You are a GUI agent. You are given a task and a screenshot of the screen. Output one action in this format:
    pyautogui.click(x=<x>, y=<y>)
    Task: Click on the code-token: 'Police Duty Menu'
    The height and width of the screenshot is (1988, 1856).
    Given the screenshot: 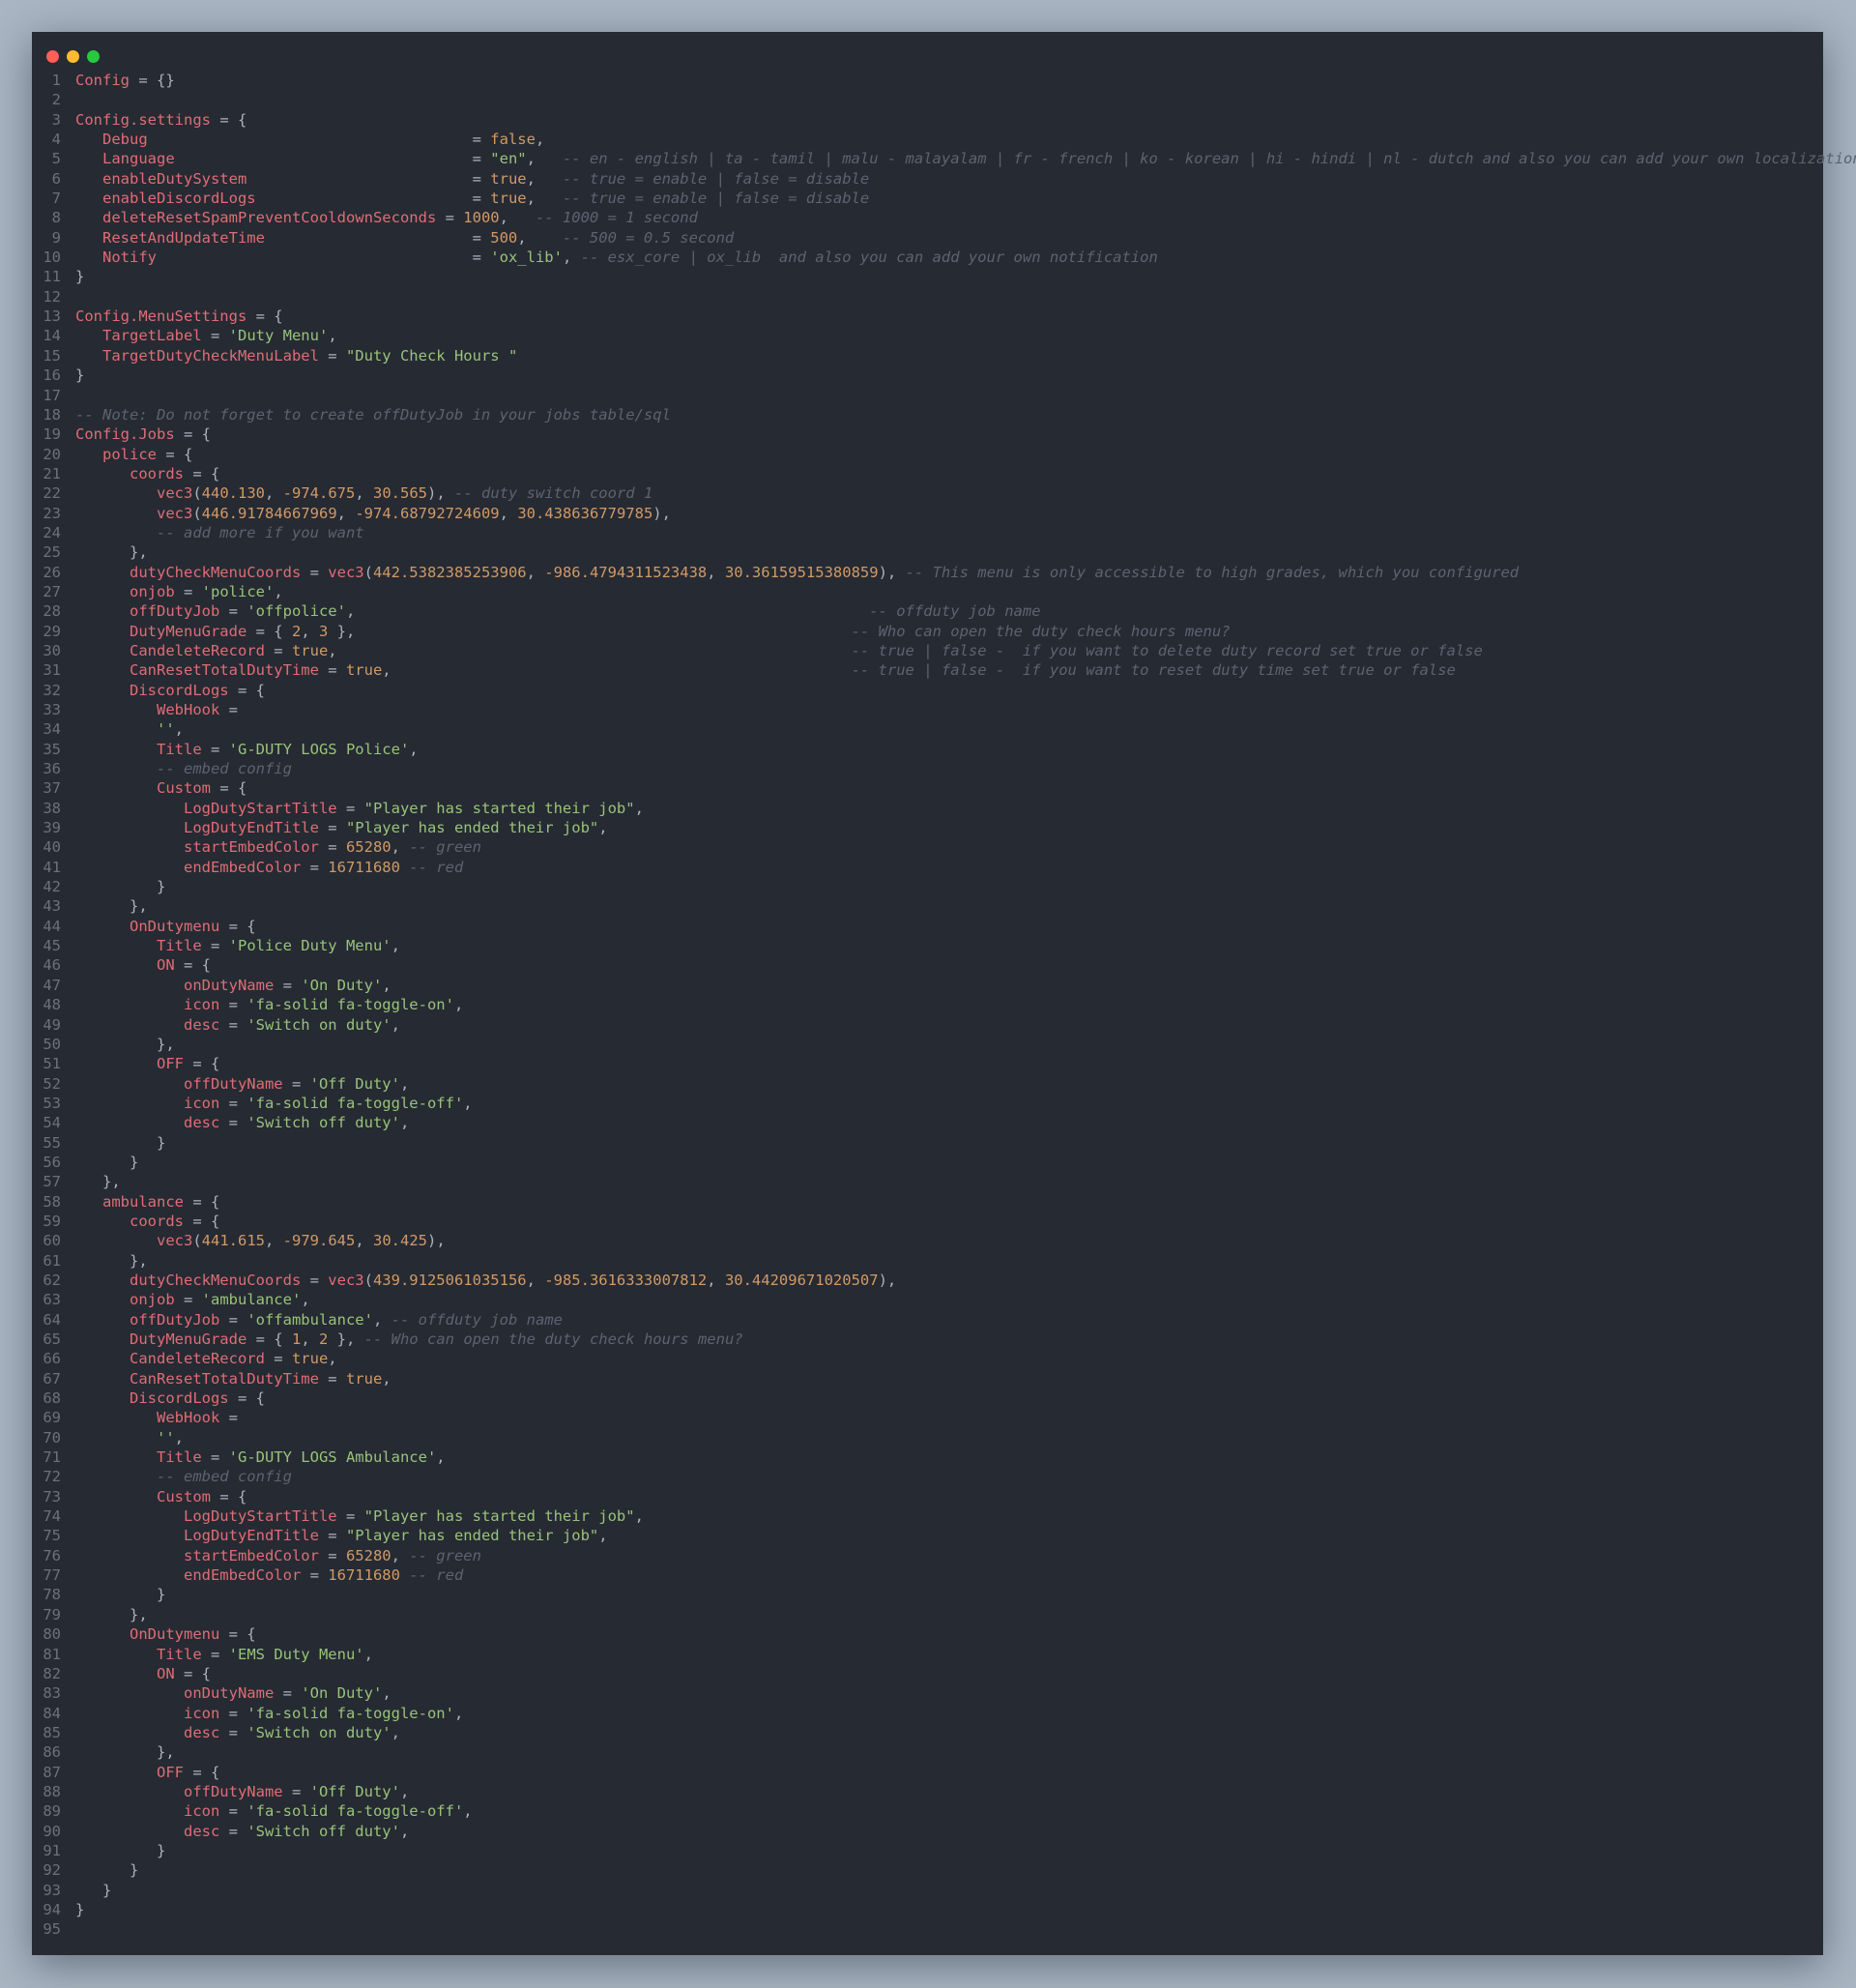 What is the action you would take?
    pyautogui.click(x=310, y=946)
    